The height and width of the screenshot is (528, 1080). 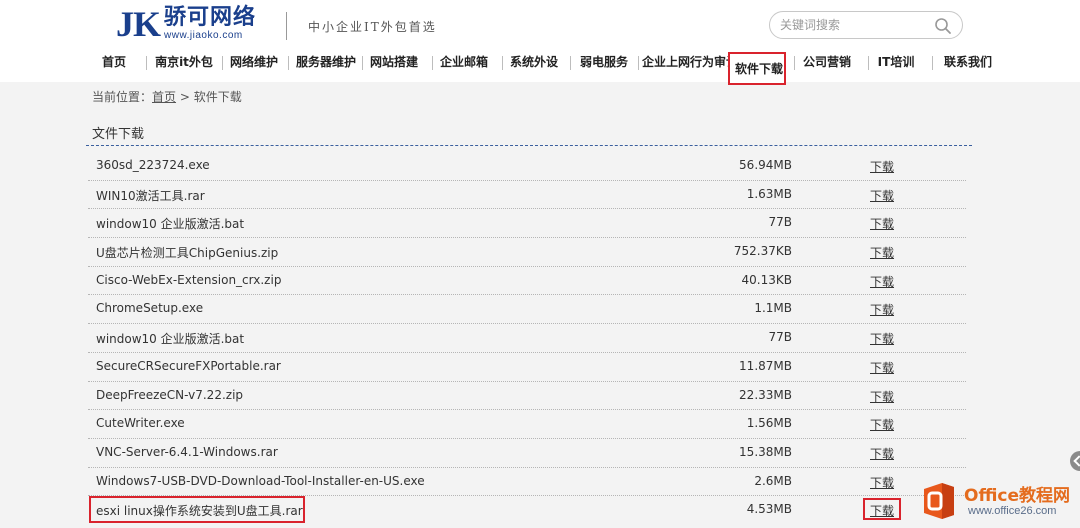 What do you see at coordinates (690, 63) in the screenshot?
I see `nav-item-internet-audit: 企业上网行为审计` at bounding box center [690, 63].